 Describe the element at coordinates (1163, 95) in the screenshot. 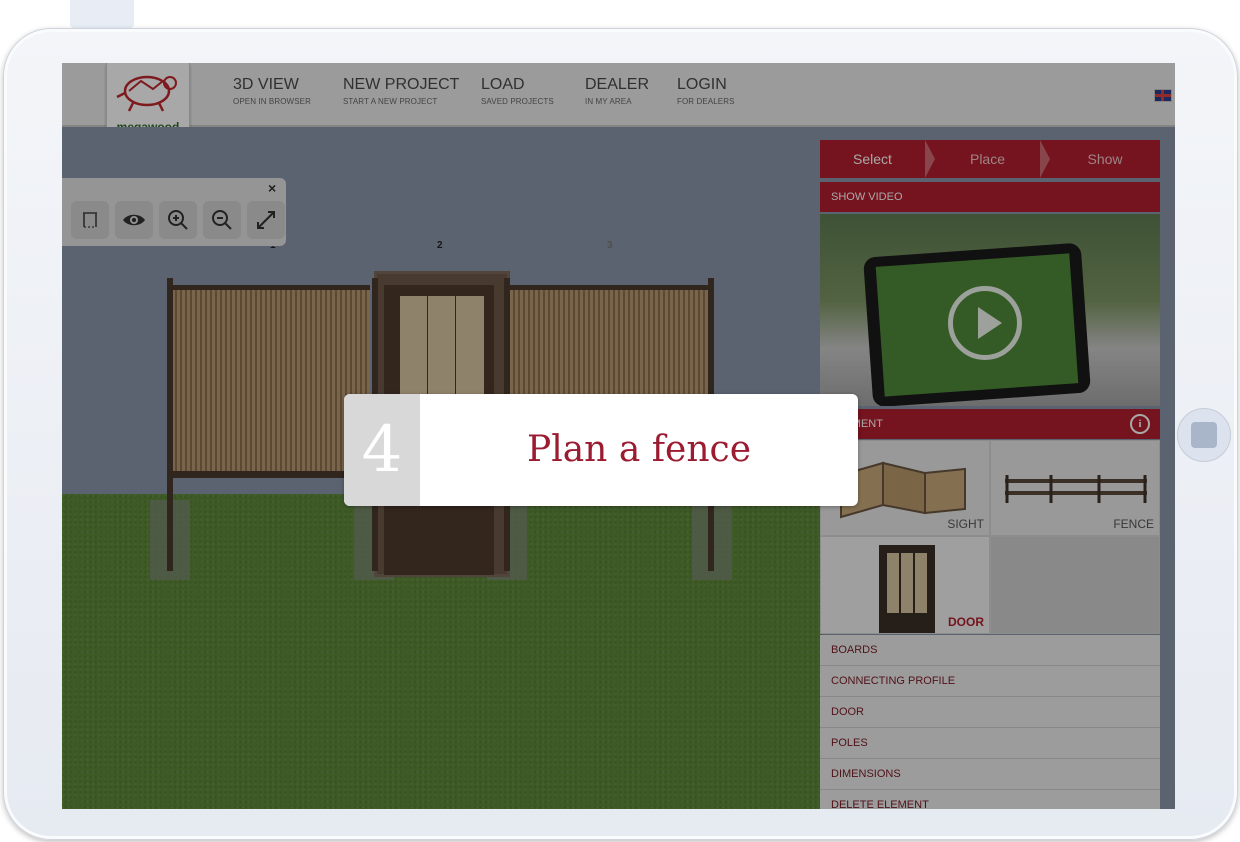

I see `uk-flag-icon` at that location.